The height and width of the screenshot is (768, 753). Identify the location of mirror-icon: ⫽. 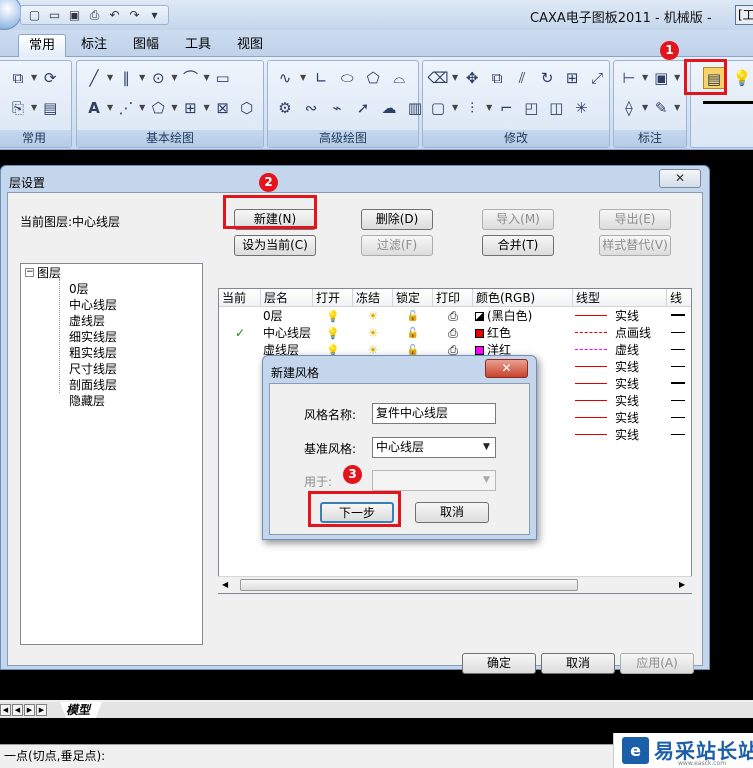
(522, 78).